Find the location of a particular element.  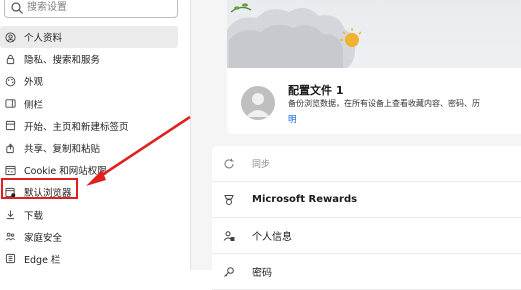

settings-row-label: 同步 is located at coordinates (261, 165).